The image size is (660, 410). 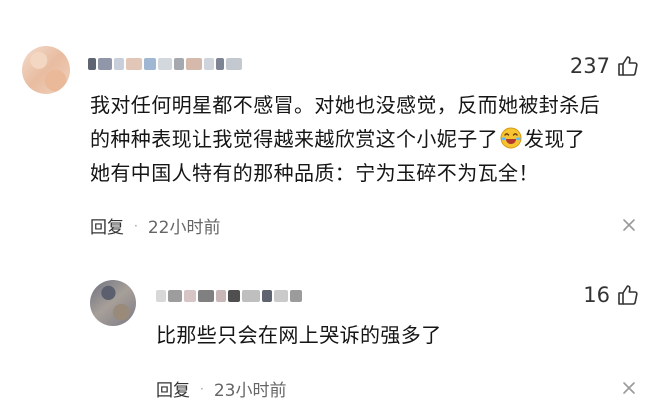 What do you see at coordinates (596, 295) in the screenshot?
I see `like-count: 16` at bounding box center [596, 295].